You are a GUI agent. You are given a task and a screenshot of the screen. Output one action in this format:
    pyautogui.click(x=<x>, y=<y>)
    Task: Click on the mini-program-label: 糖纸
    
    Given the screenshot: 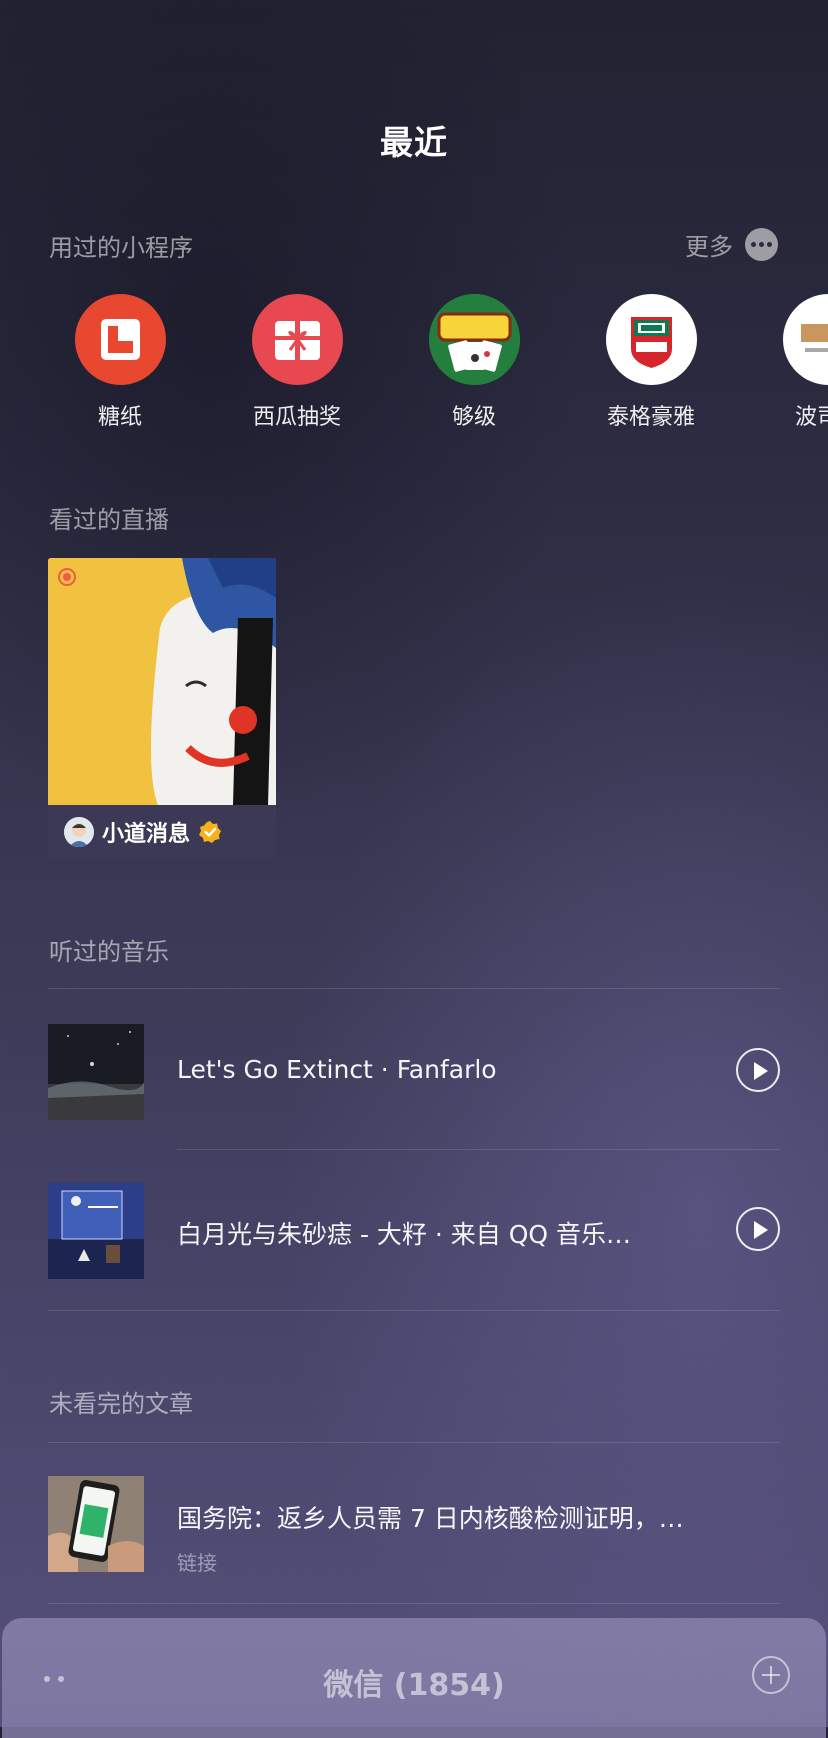 What is the action you would take?
    pyautogui.click(x=120, y=415)
    